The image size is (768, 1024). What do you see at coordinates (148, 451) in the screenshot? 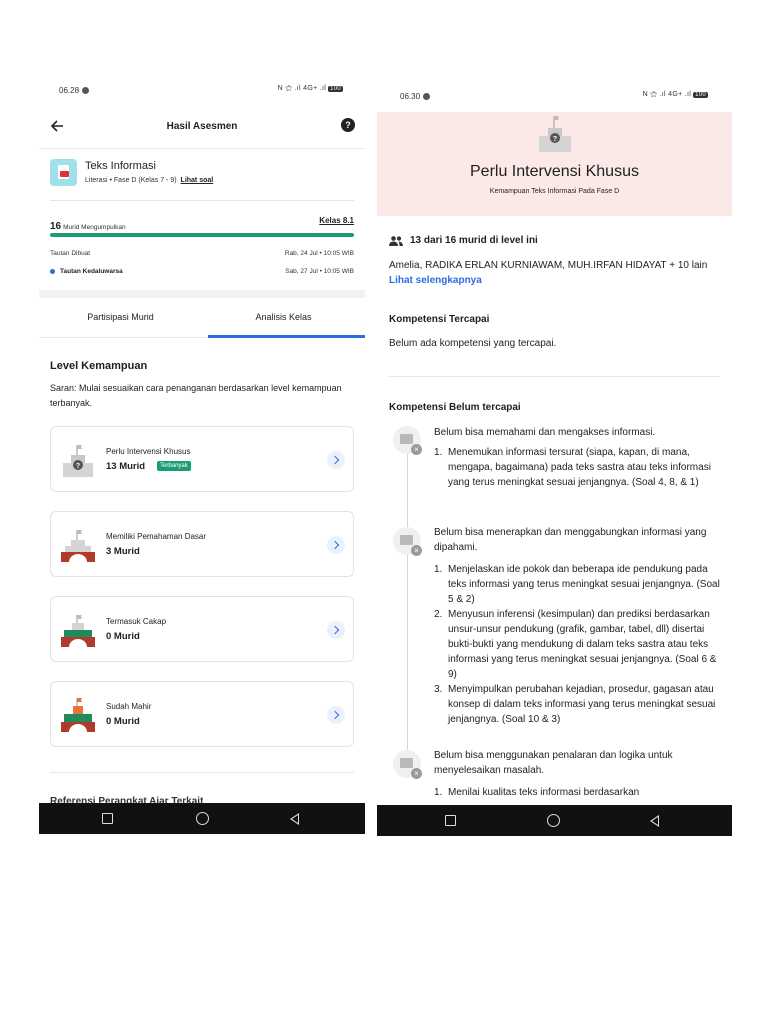
I see `level-name: Perlu Intervensi Khusus` at bounding box center [148, 451].